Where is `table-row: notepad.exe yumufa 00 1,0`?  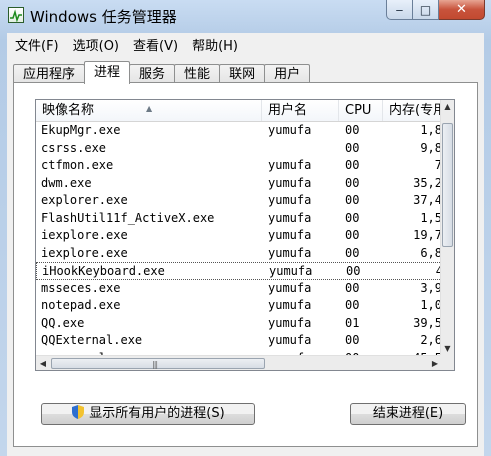 table-row: notepad.exe yumufa 00 1,0 is located at coordinates (239, 306).